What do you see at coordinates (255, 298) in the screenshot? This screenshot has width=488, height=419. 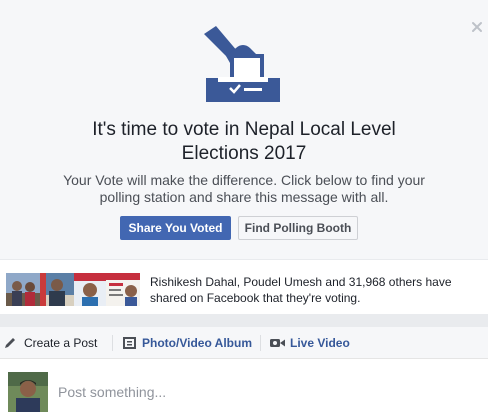 I see `social-text-line-2: shared on Facebook that they're voting.` at bounding box center [255, 298].